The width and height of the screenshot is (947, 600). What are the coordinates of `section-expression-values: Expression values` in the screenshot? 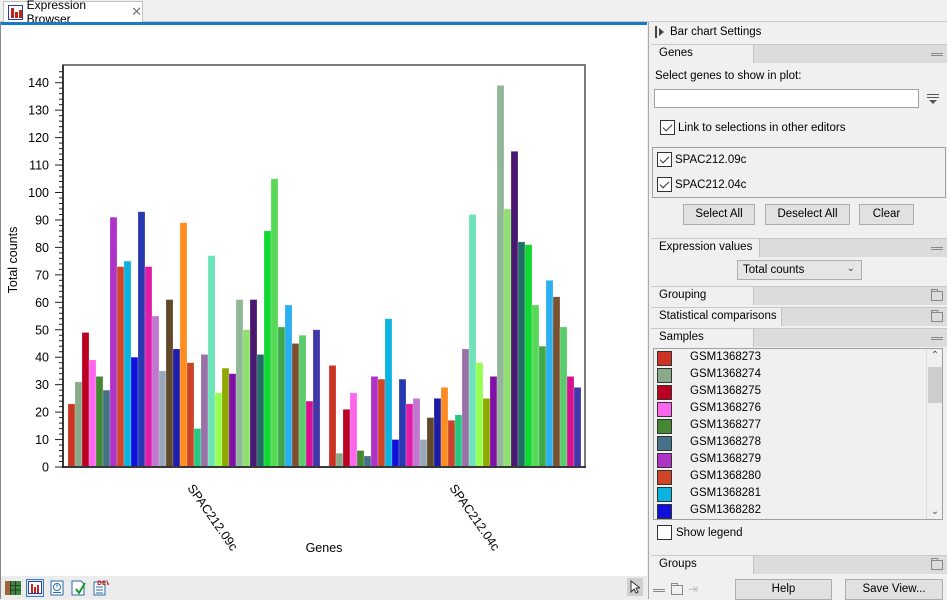 It's located at (799, 247).